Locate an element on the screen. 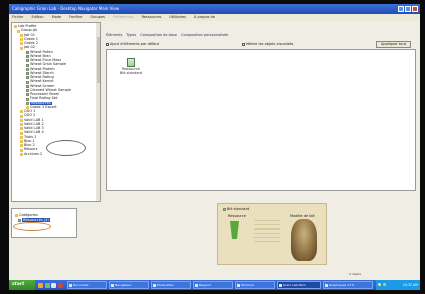 The height and width of the screenshot is (294, 425). tab-types: Types is located at coordinates (131, 35).